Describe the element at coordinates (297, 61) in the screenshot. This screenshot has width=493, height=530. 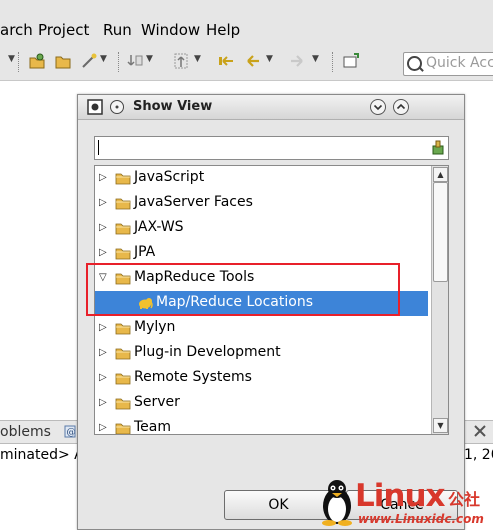
I see `forward-arrow-icon` at that location.